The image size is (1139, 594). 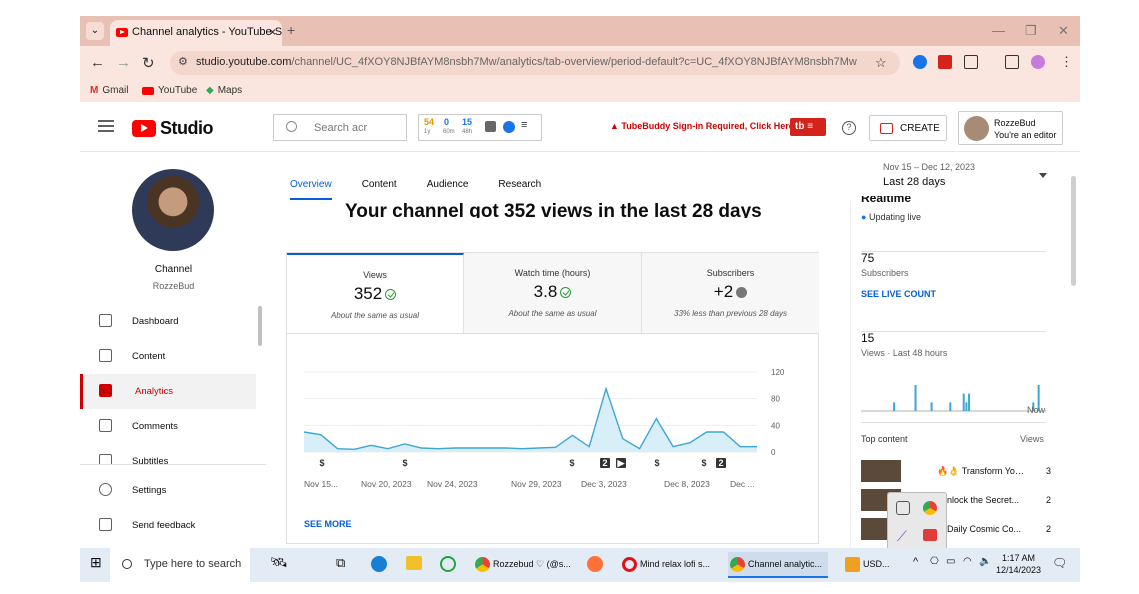 I want to click on minimize-icon: —, so click(x=998, y=30).